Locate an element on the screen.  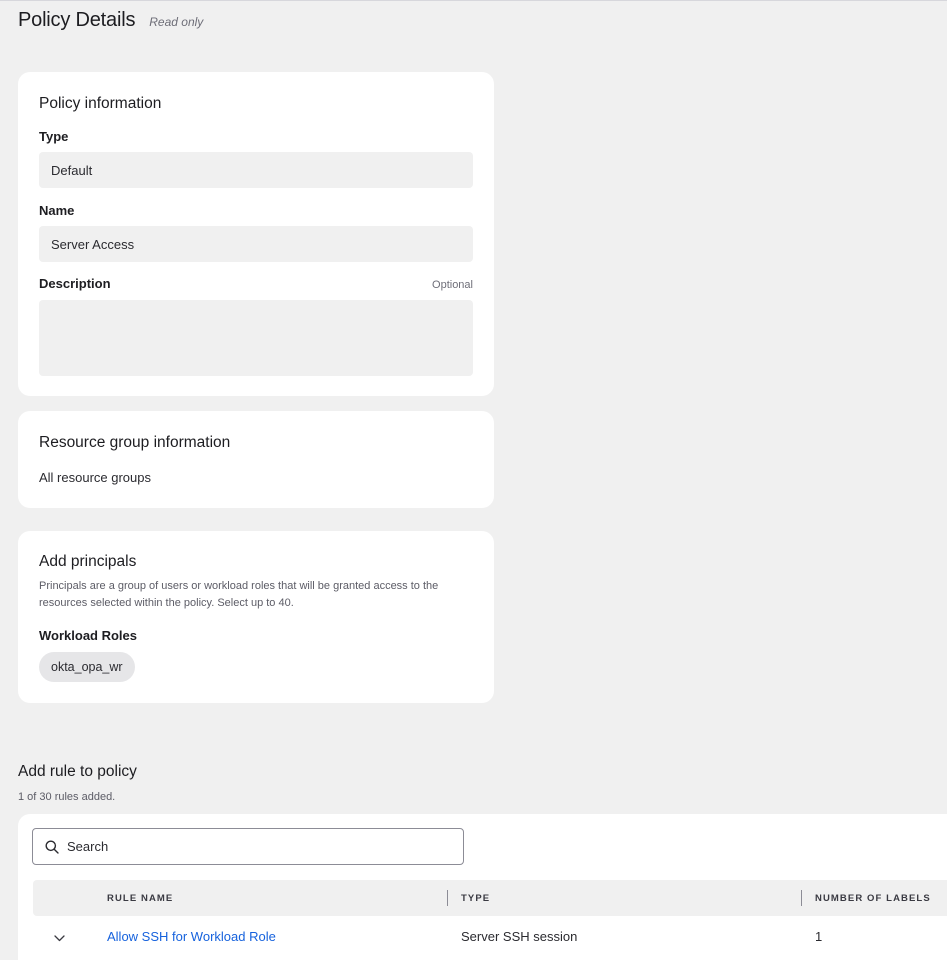
rules-count: 1 of 30 rules added. is located at coordinates (67, 797).